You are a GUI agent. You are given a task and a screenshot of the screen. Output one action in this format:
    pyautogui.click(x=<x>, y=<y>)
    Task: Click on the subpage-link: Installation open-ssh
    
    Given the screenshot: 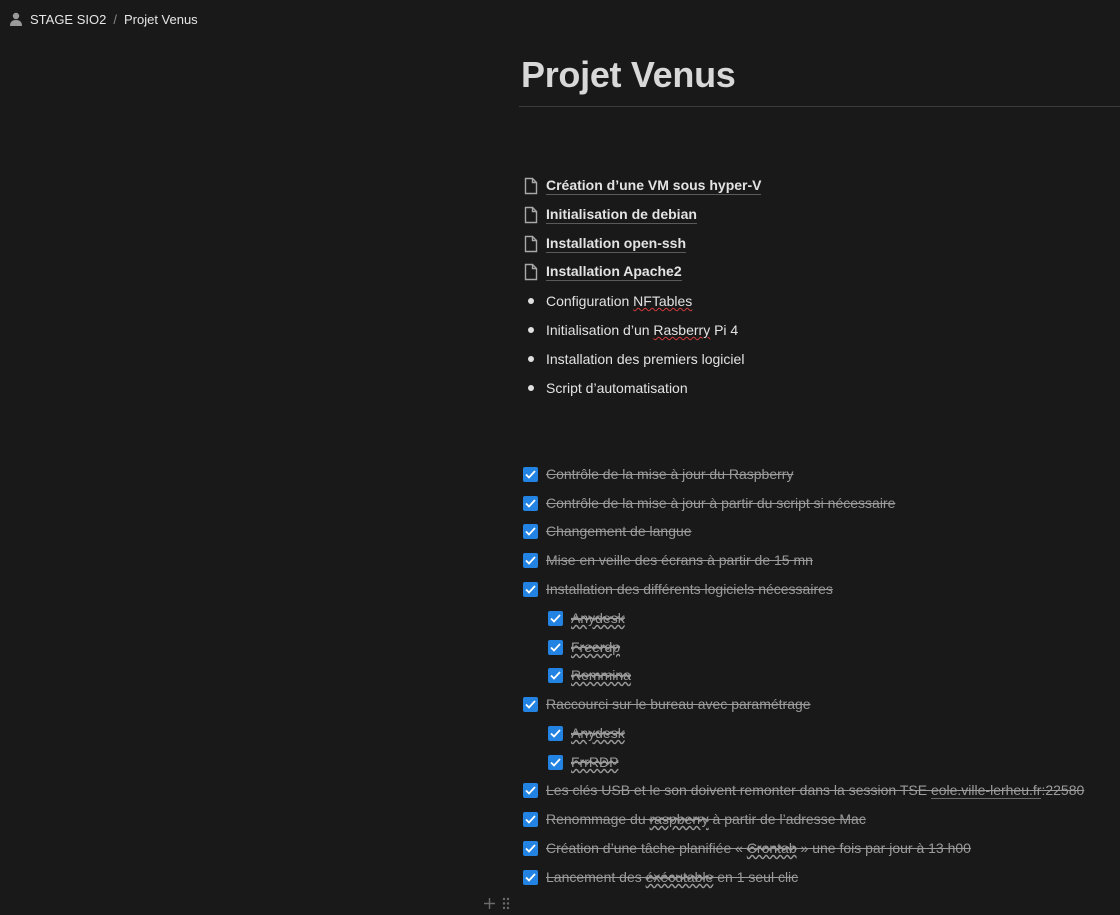 What is the action you would take?
    pyautogui.click(x=605, y=244)
    